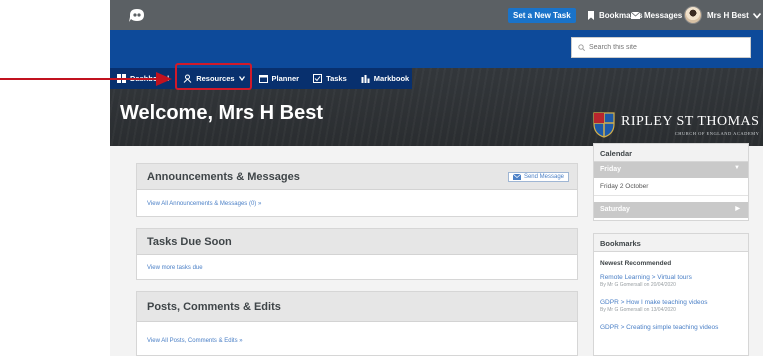 This screenshot has width=763, height=356. What do you see at coordinates (318, 78) in the screenshot?
I see `checkbox-icon` at bounding box center [318, 78].